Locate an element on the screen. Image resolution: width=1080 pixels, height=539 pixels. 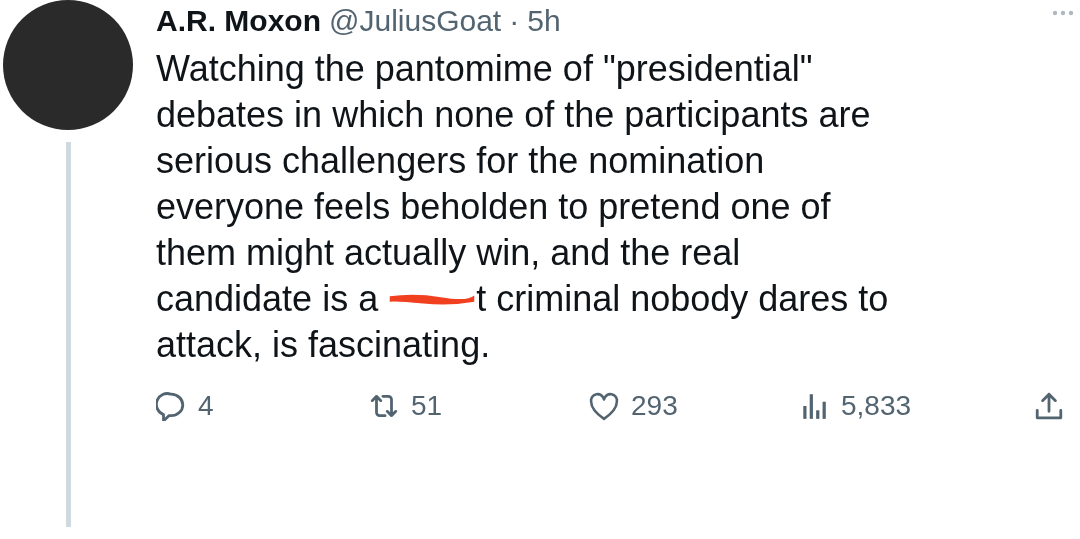
share-icon is located at coordinates (1049, 406).